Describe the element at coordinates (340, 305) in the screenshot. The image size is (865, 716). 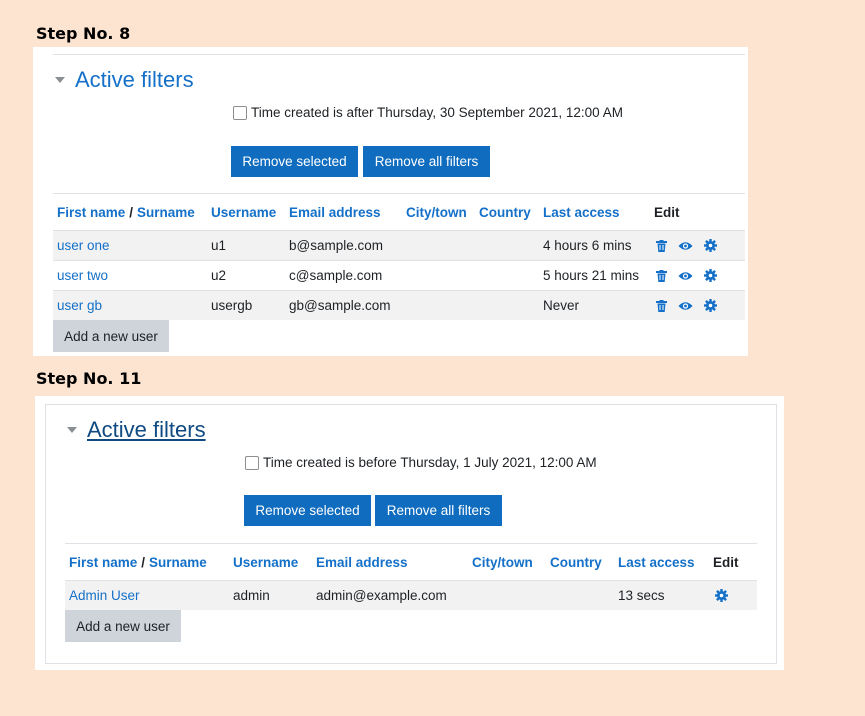
I see `email-cell: gb@sample.com` at that location.